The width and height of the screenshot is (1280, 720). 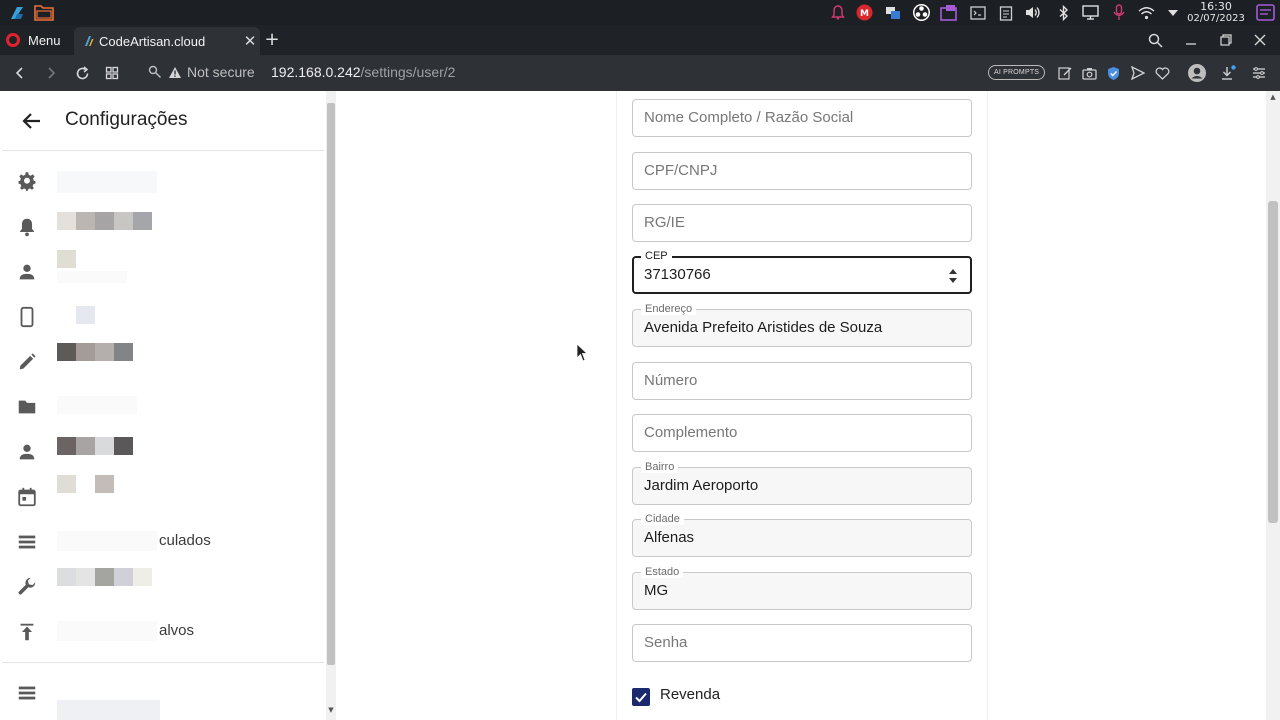 What do you see at coordinates (1273, 362) in the screenshot?
I see `page-scrollbar-thumb` at bounding box center [1273, 362].